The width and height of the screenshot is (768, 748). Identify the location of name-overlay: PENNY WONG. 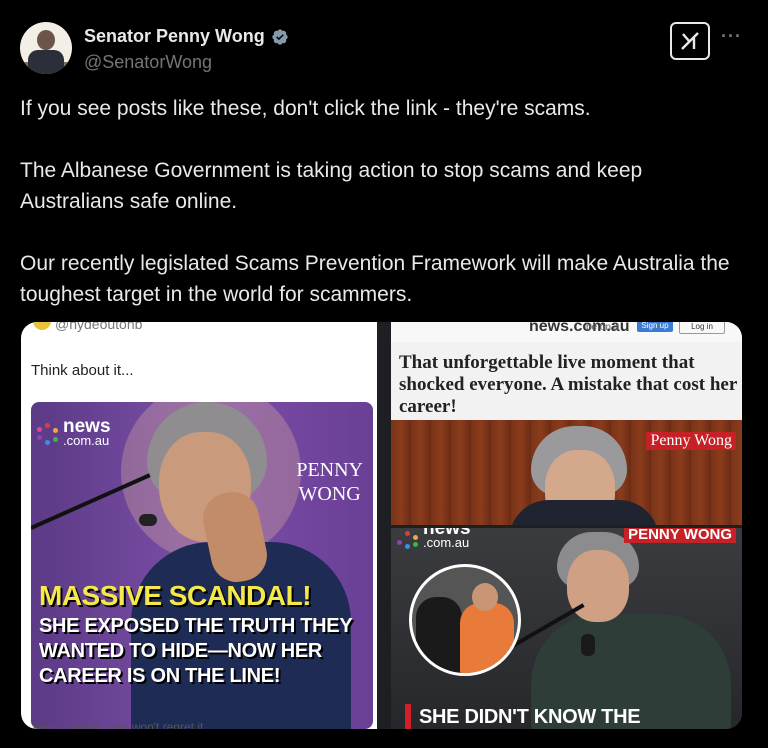
(329, 482).